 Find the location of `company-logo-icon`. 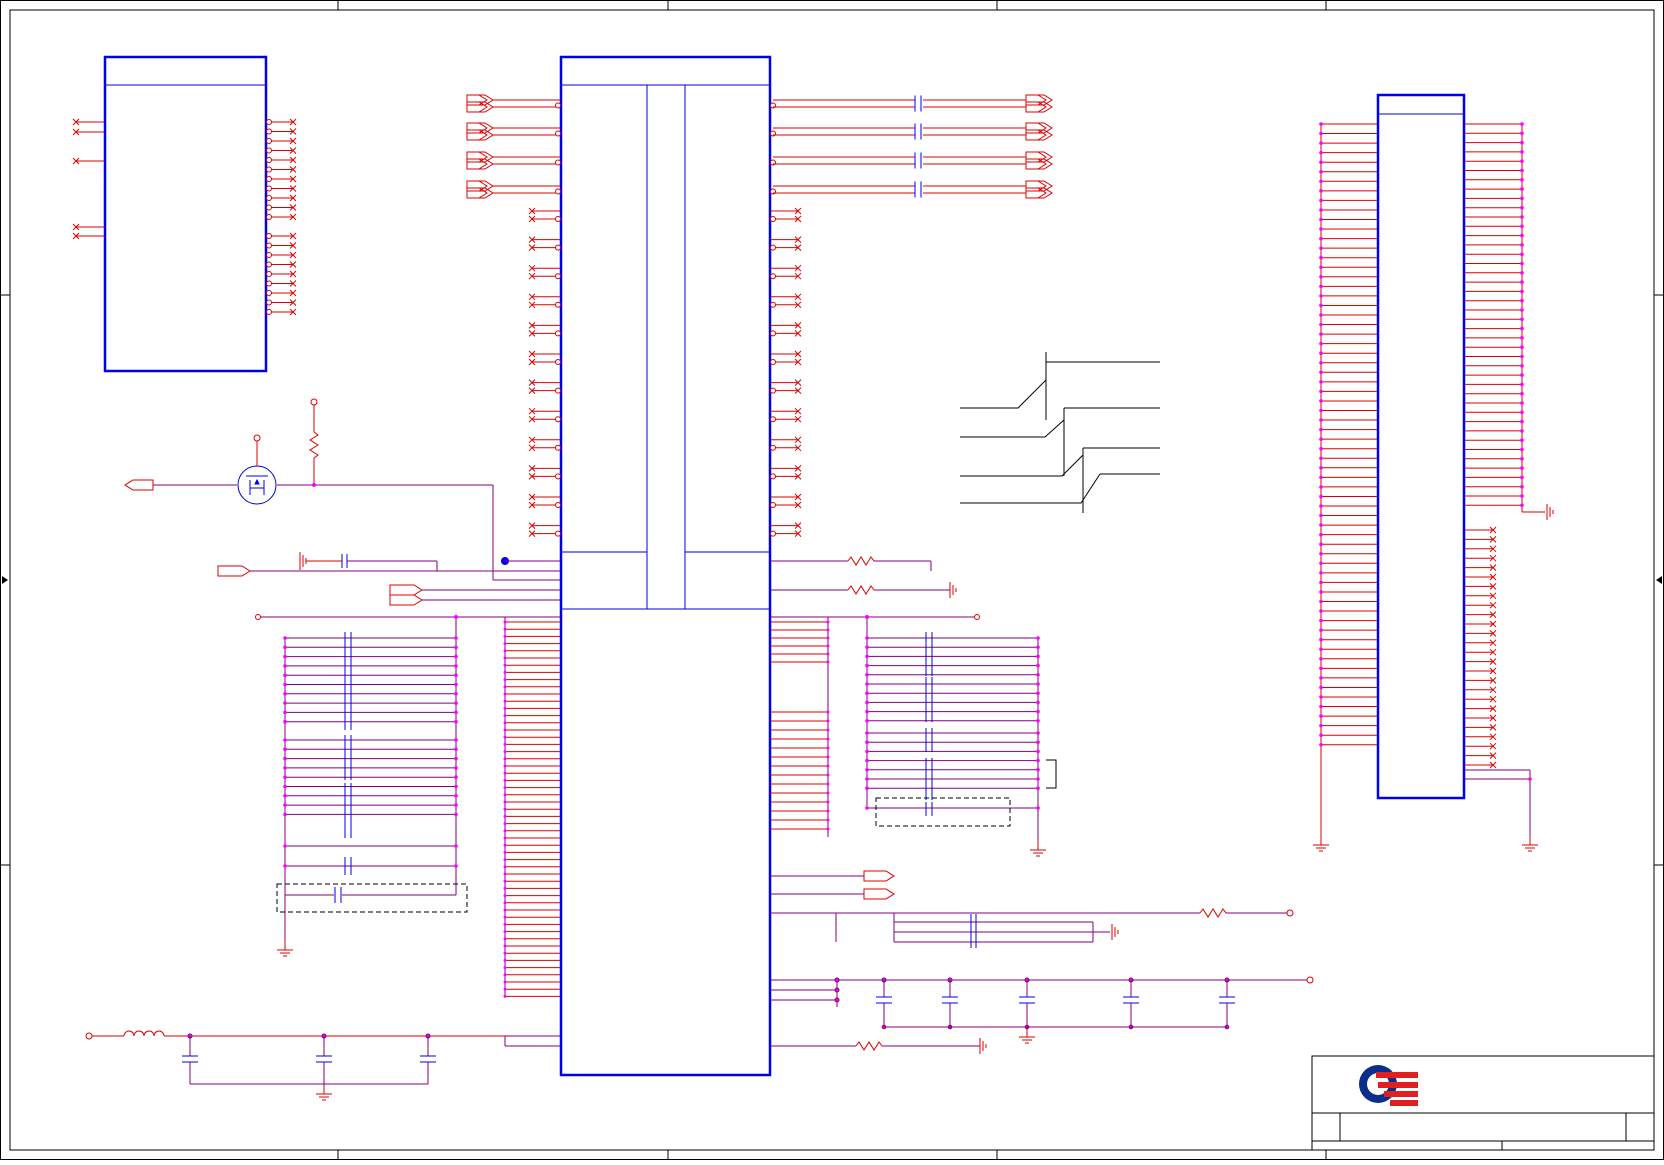

company-logo-icon is located at coordinates (1388, 1085).